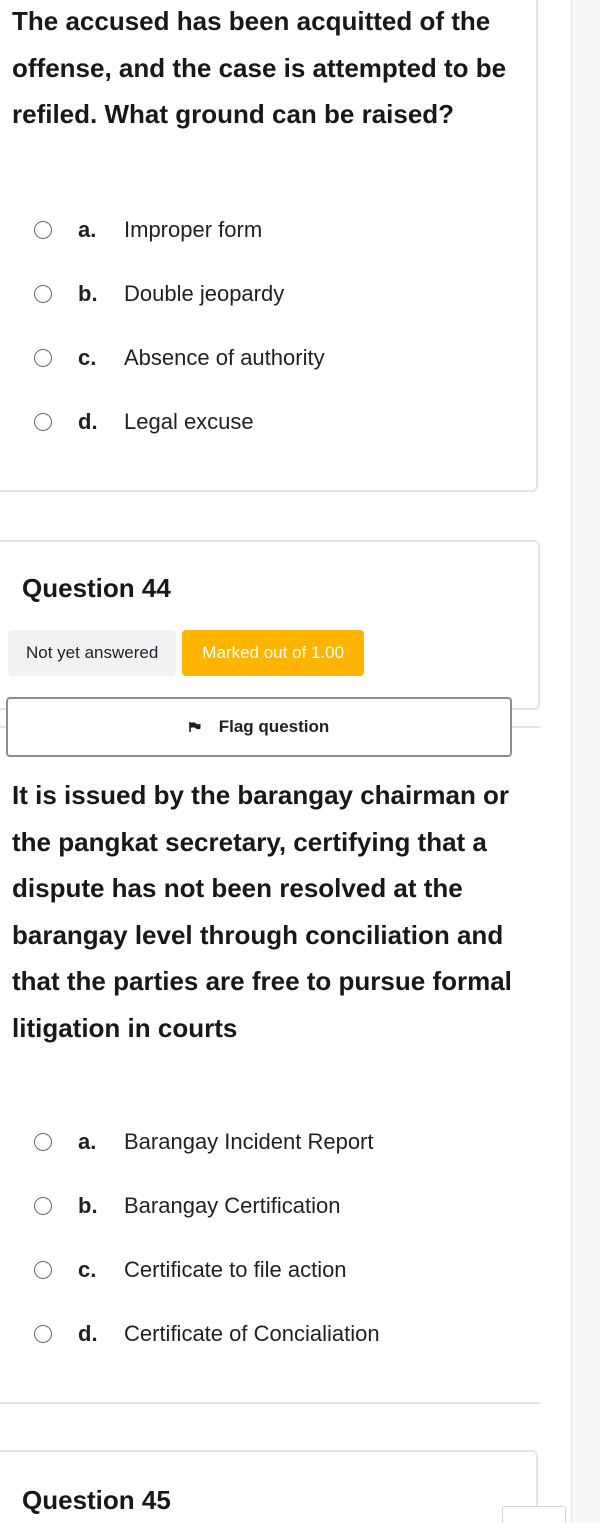 This screenshot has height=1523, width=600. Describe the element at coordinates (270, 1403) in the screenshot. I see `divider` at that location.